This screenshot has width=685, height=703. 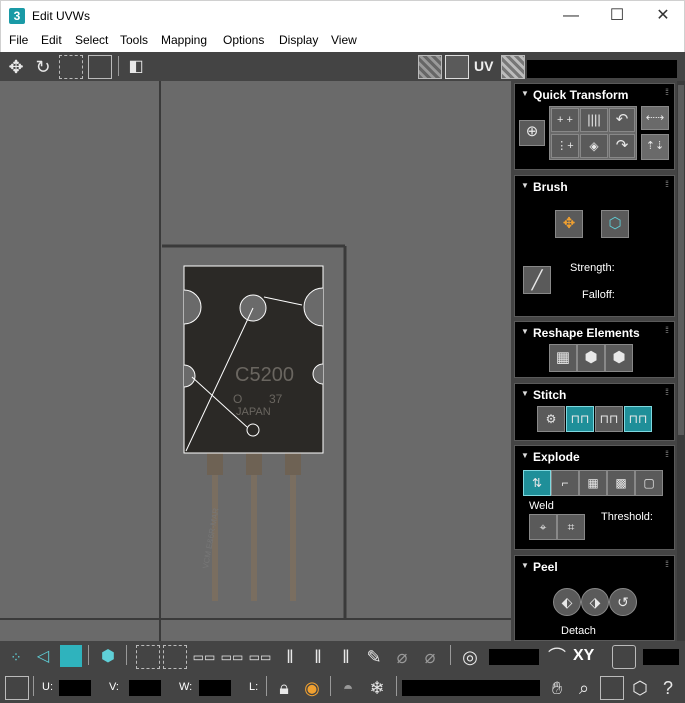 What do you see at coordinates (661, 657) in the screenshot?
I see `edge-distance-field` at bounding box center [661, 657].